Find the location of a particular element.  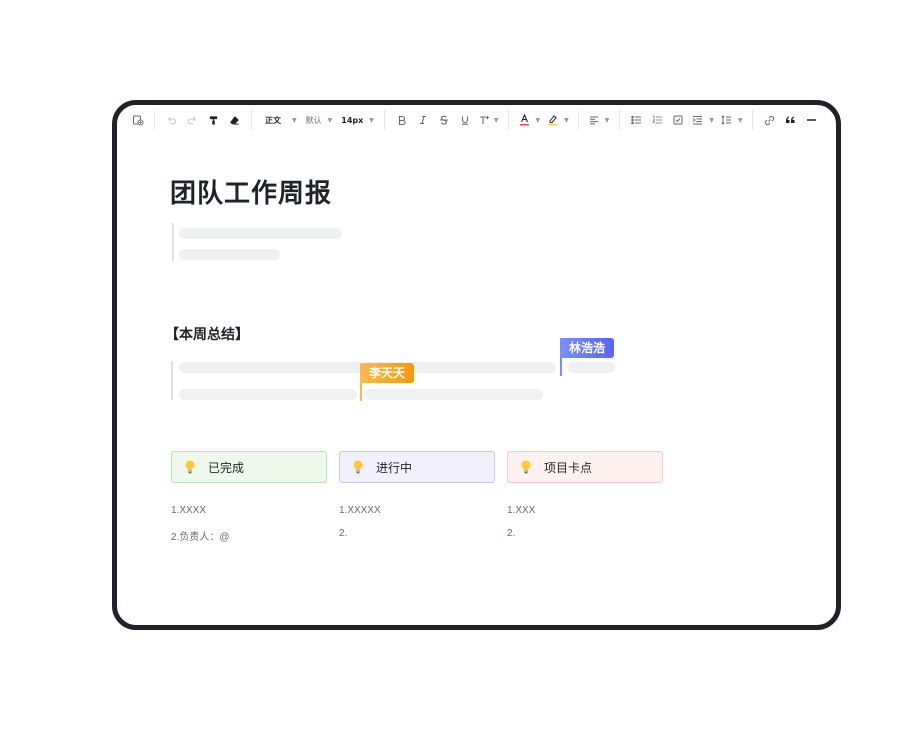

italic-button is located at coordinates (423, 120).